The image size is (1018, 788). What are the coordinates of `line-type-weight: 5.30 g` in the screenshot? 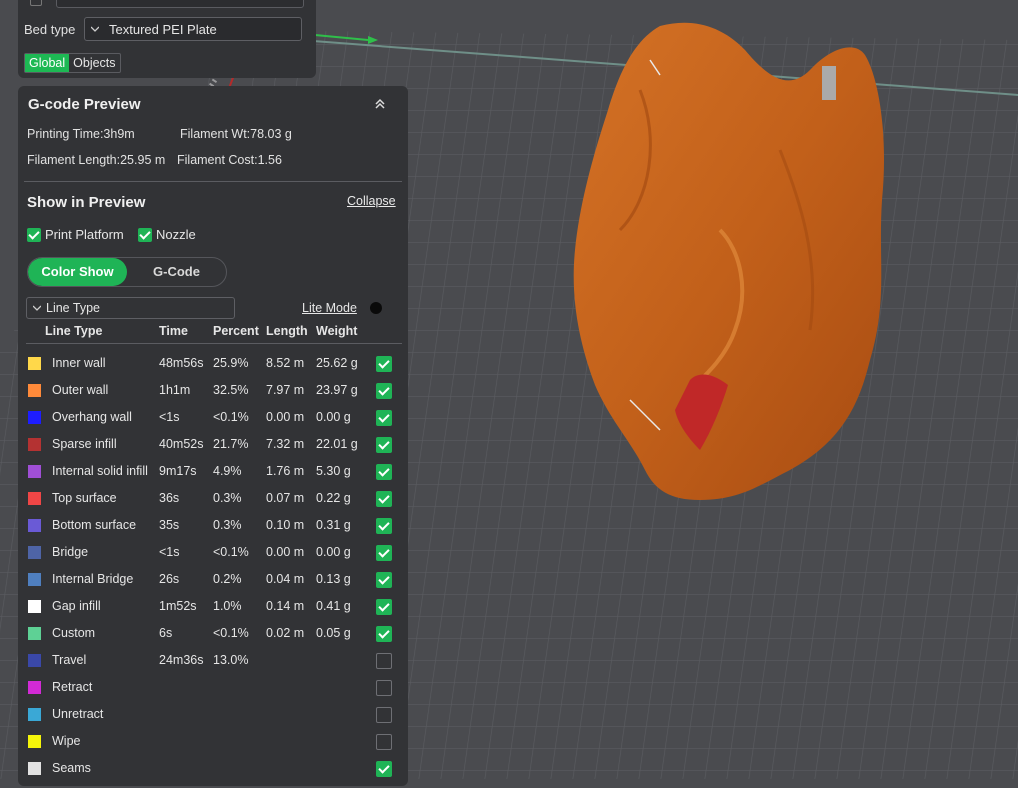 It's located at (333, 471).